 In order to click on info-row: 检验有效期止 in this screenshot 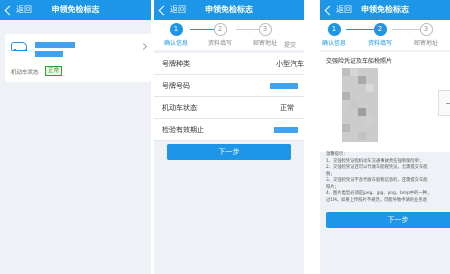, I will do `click(229, 130)`.